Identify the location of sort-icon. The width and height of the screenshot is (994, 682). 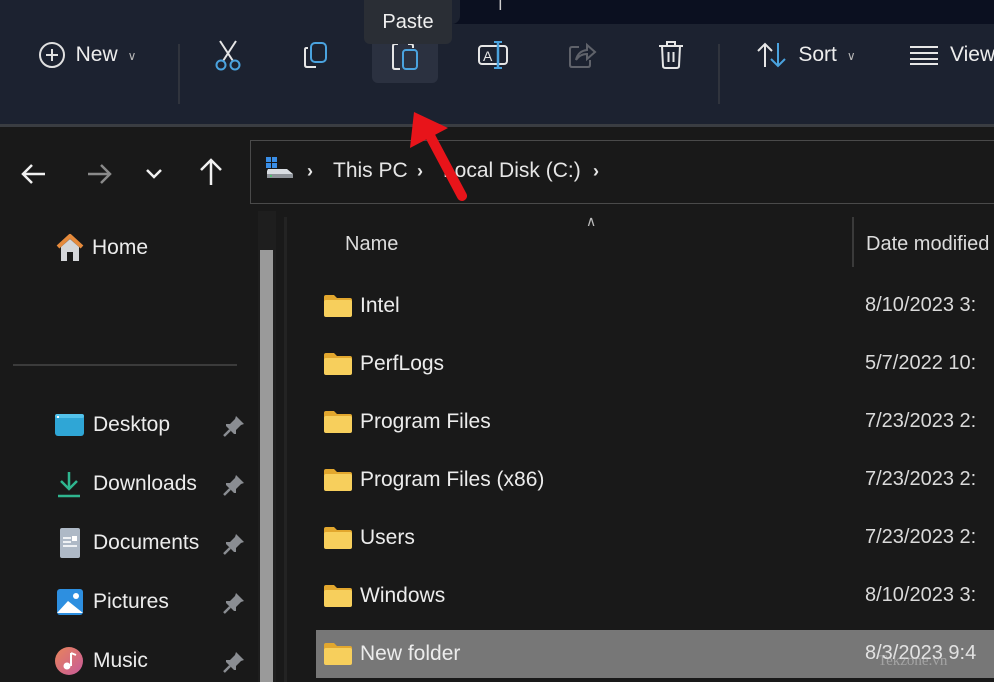
(772, 55).